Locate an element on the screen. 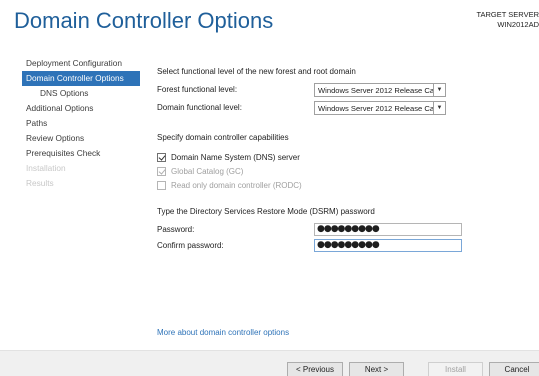 Image resolution: width=539 pixels, height=376 pixels. next-button: Next > is located at coordinates (376, 369).